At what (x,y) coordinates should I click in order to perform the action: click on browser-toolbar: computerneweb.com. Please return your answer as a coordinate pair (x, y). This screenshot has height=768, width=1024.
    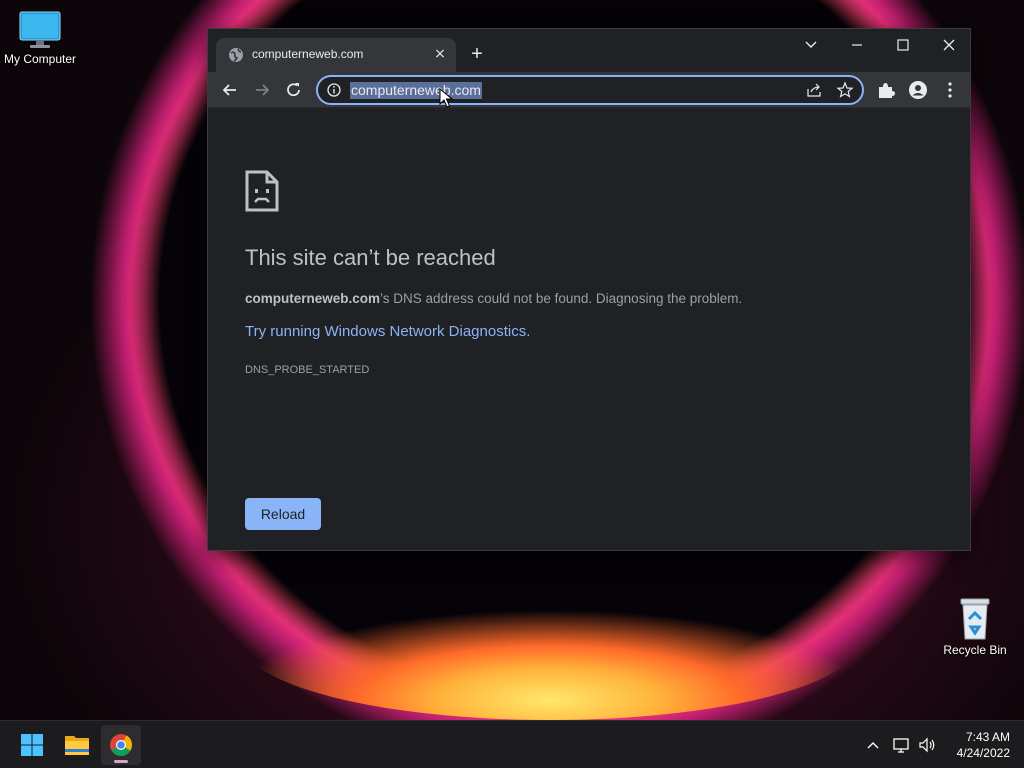
    Looking at the image, I should click on (589, 90).